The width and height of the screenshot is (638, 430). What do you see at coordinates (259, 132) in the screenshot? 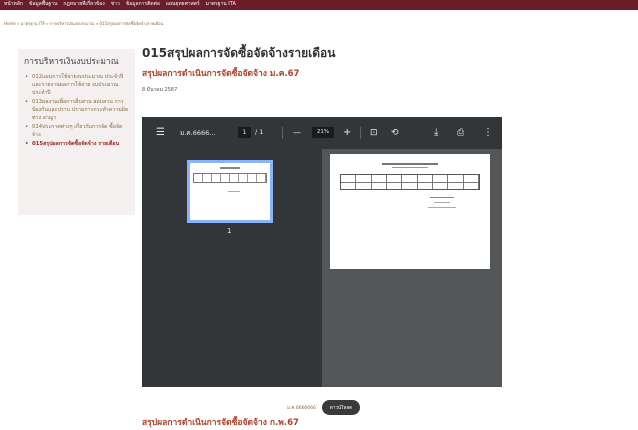
I see `page-total: / 1` at bounding box center [259, 132].